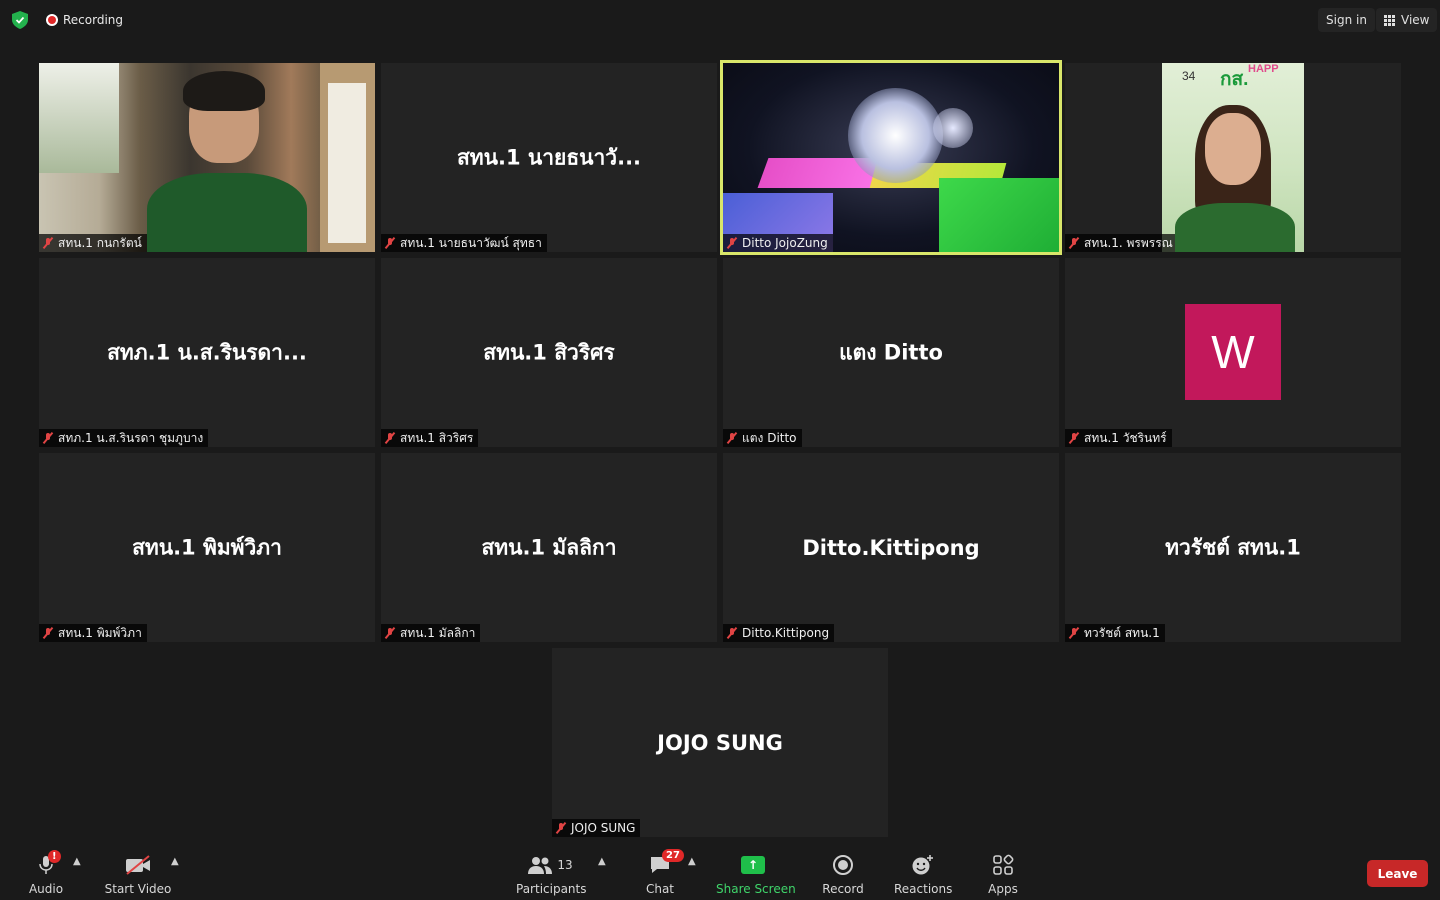 This screenshot has height=900, width=1440. I want to click on participant-name: Ditto.Kittipong, so click(786, 633).